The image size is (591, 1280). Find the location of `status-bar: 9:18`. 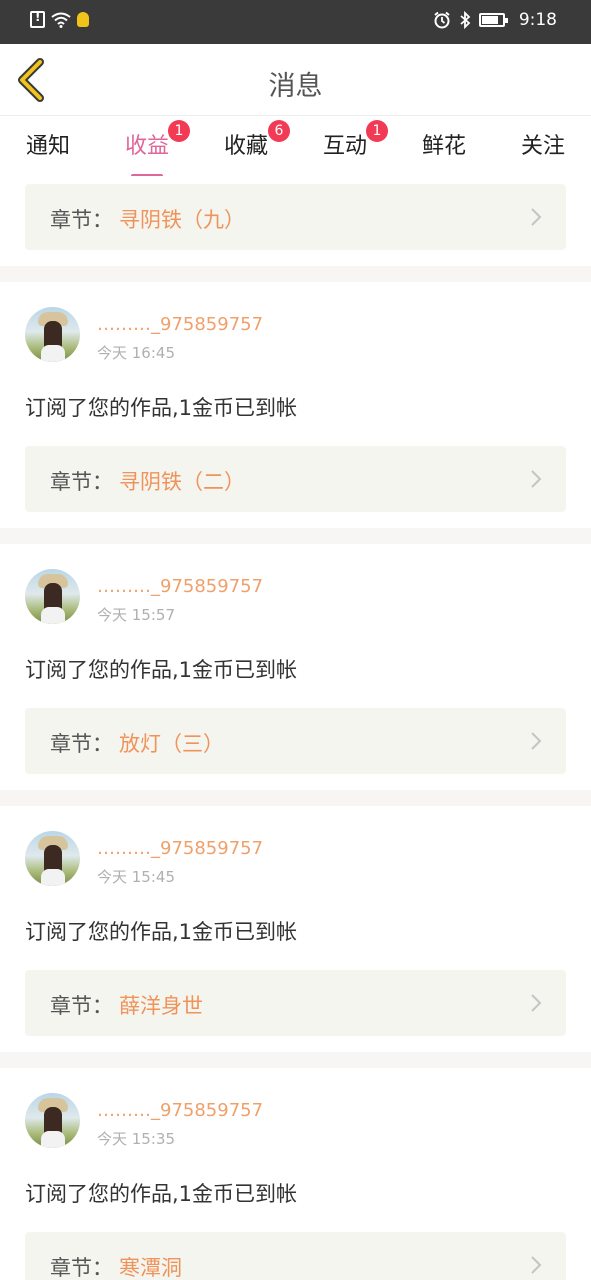

status-bar: 9:18 is located at coordinates (295, 22).